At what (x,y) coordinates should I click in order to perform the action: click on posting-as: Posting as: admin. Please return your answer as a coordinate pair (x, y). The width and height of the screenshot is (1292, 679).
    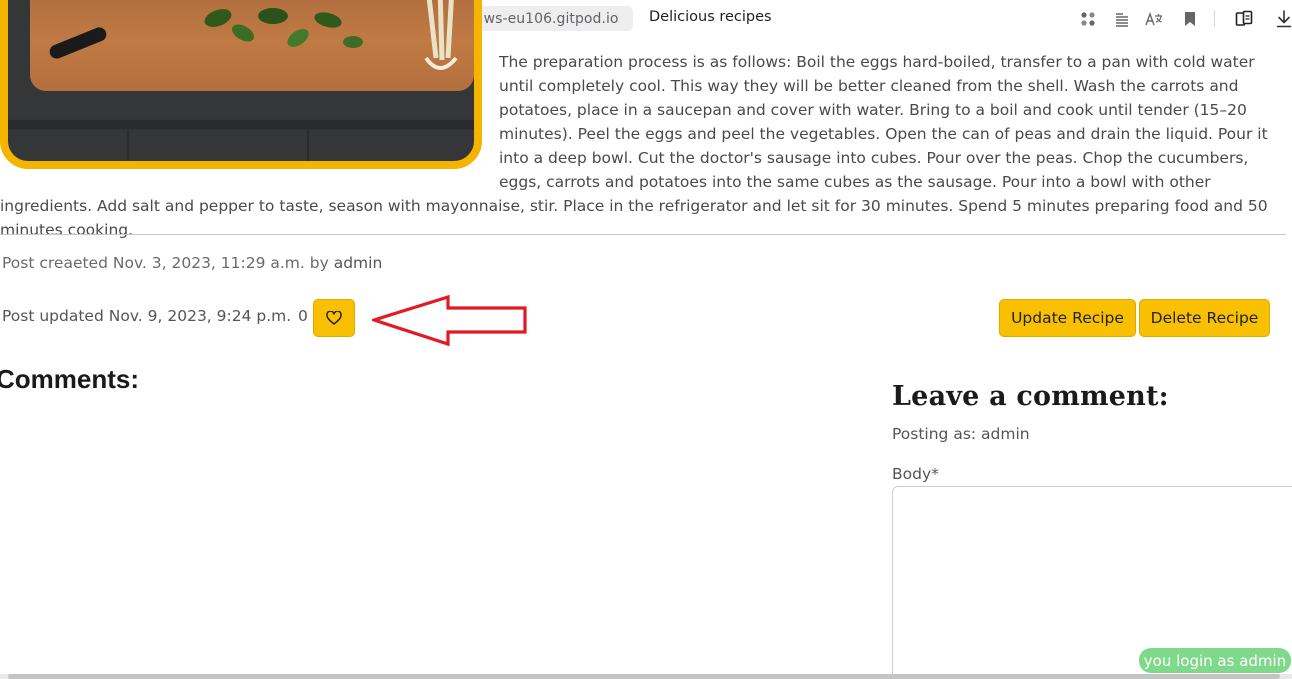
    Looking at the image, I should click on (961, 434).